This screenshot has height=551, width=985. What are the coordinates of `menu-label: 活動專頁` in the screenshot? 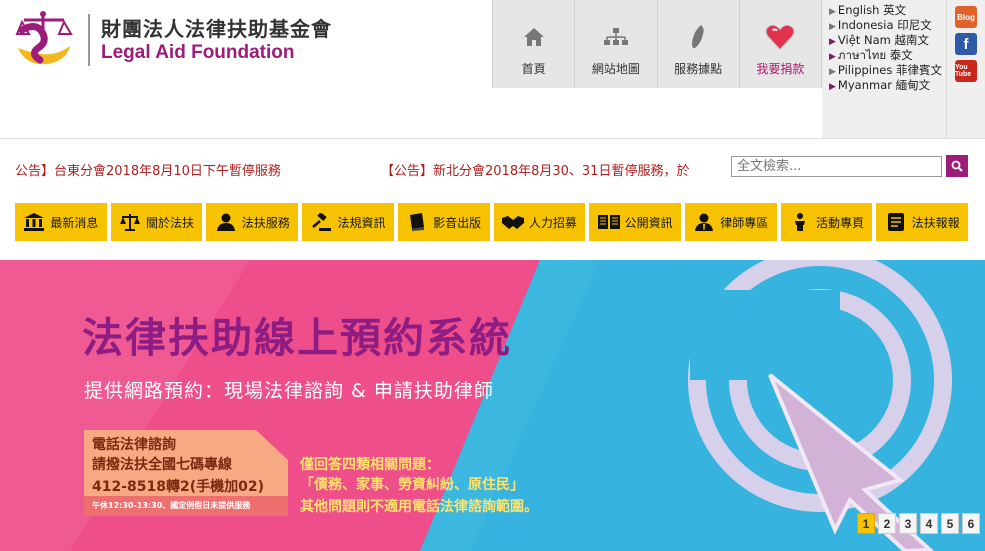 It's located at (839, 222).